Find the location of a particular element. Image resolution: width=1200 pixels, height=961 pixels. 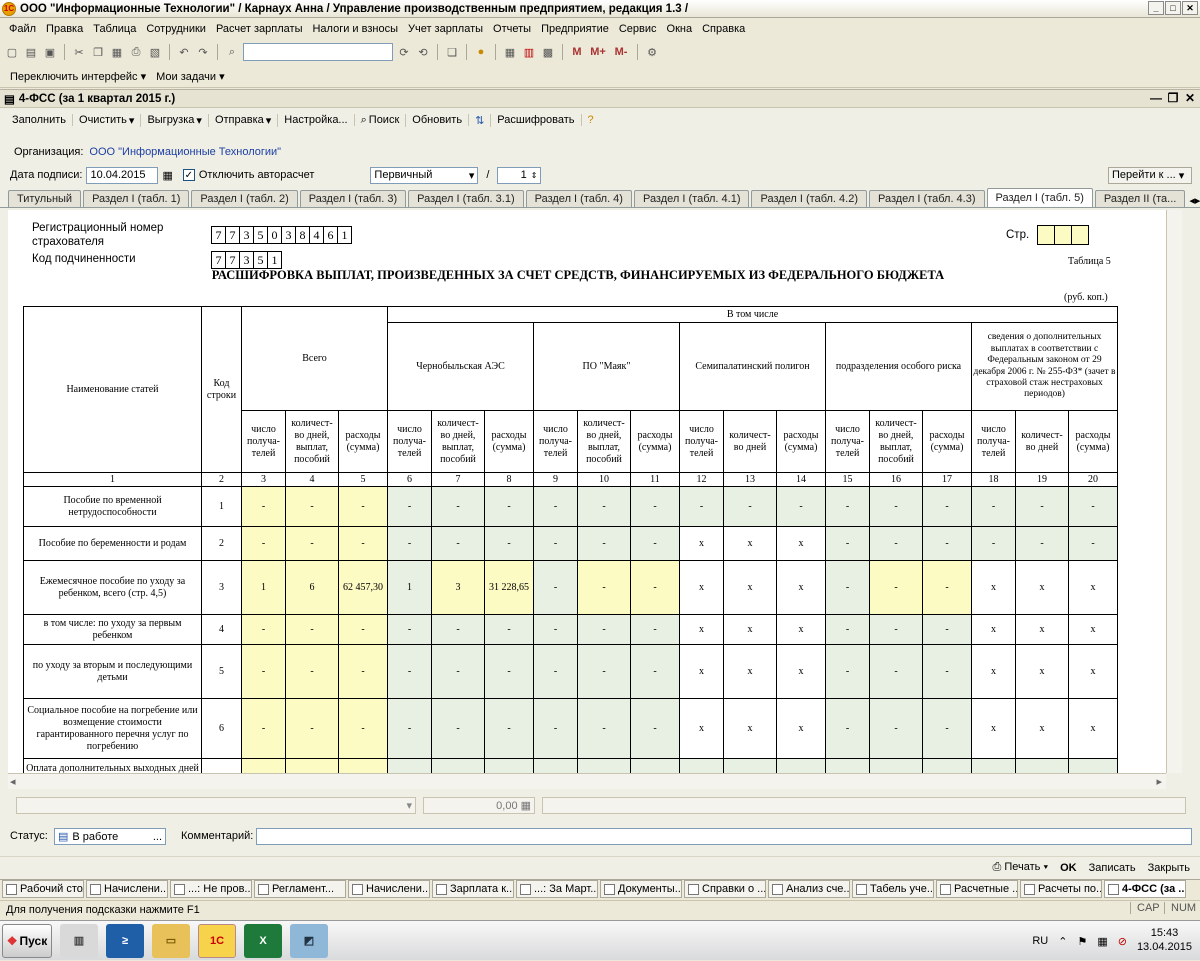

report-type-select: Первичный ▾ is located at coordinates (424, 175).